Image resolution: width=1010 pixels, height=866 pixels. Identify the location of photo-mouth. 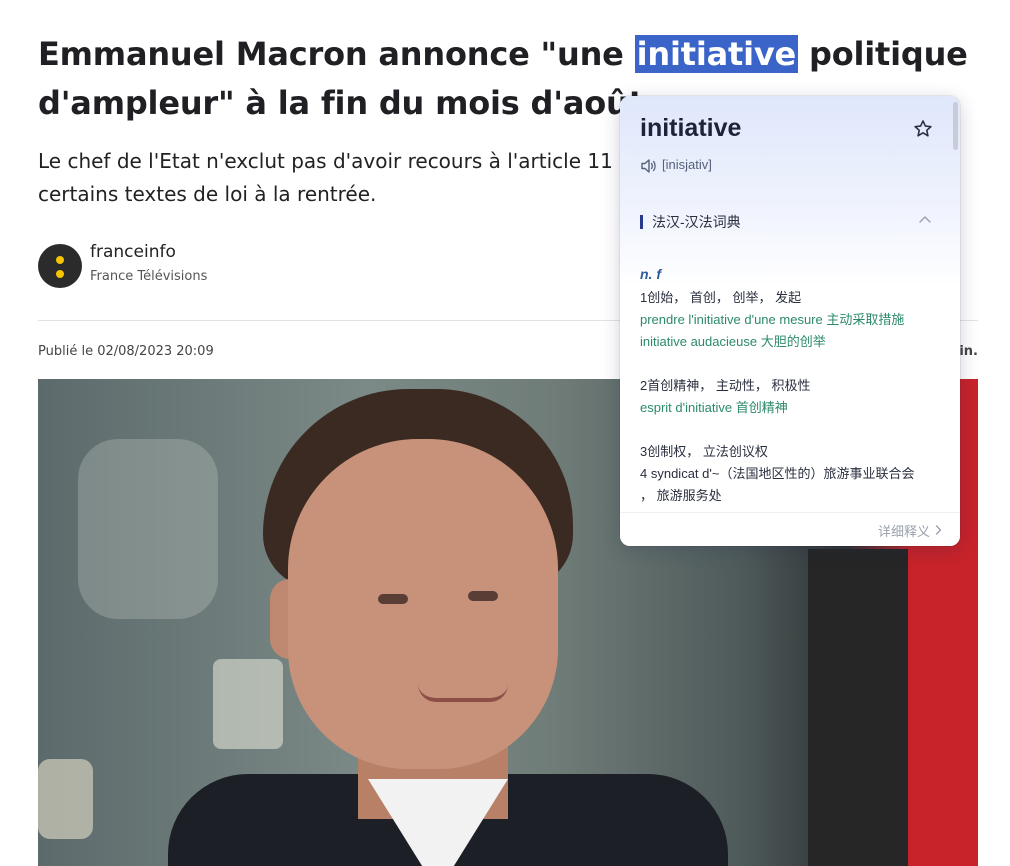
(463, 693).